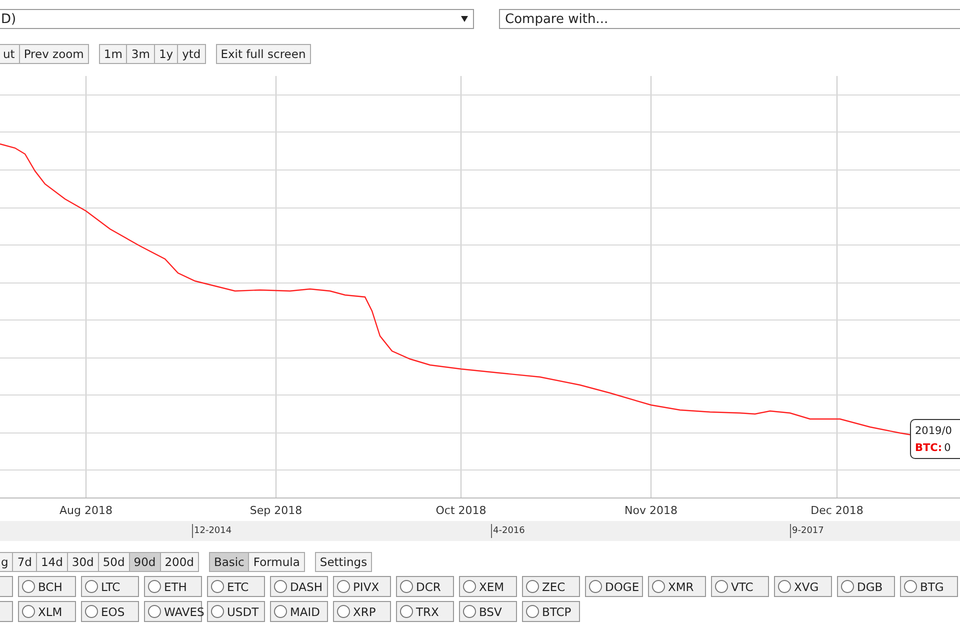  I want to click on navigator-label: 9-2017, so click(807, 531).